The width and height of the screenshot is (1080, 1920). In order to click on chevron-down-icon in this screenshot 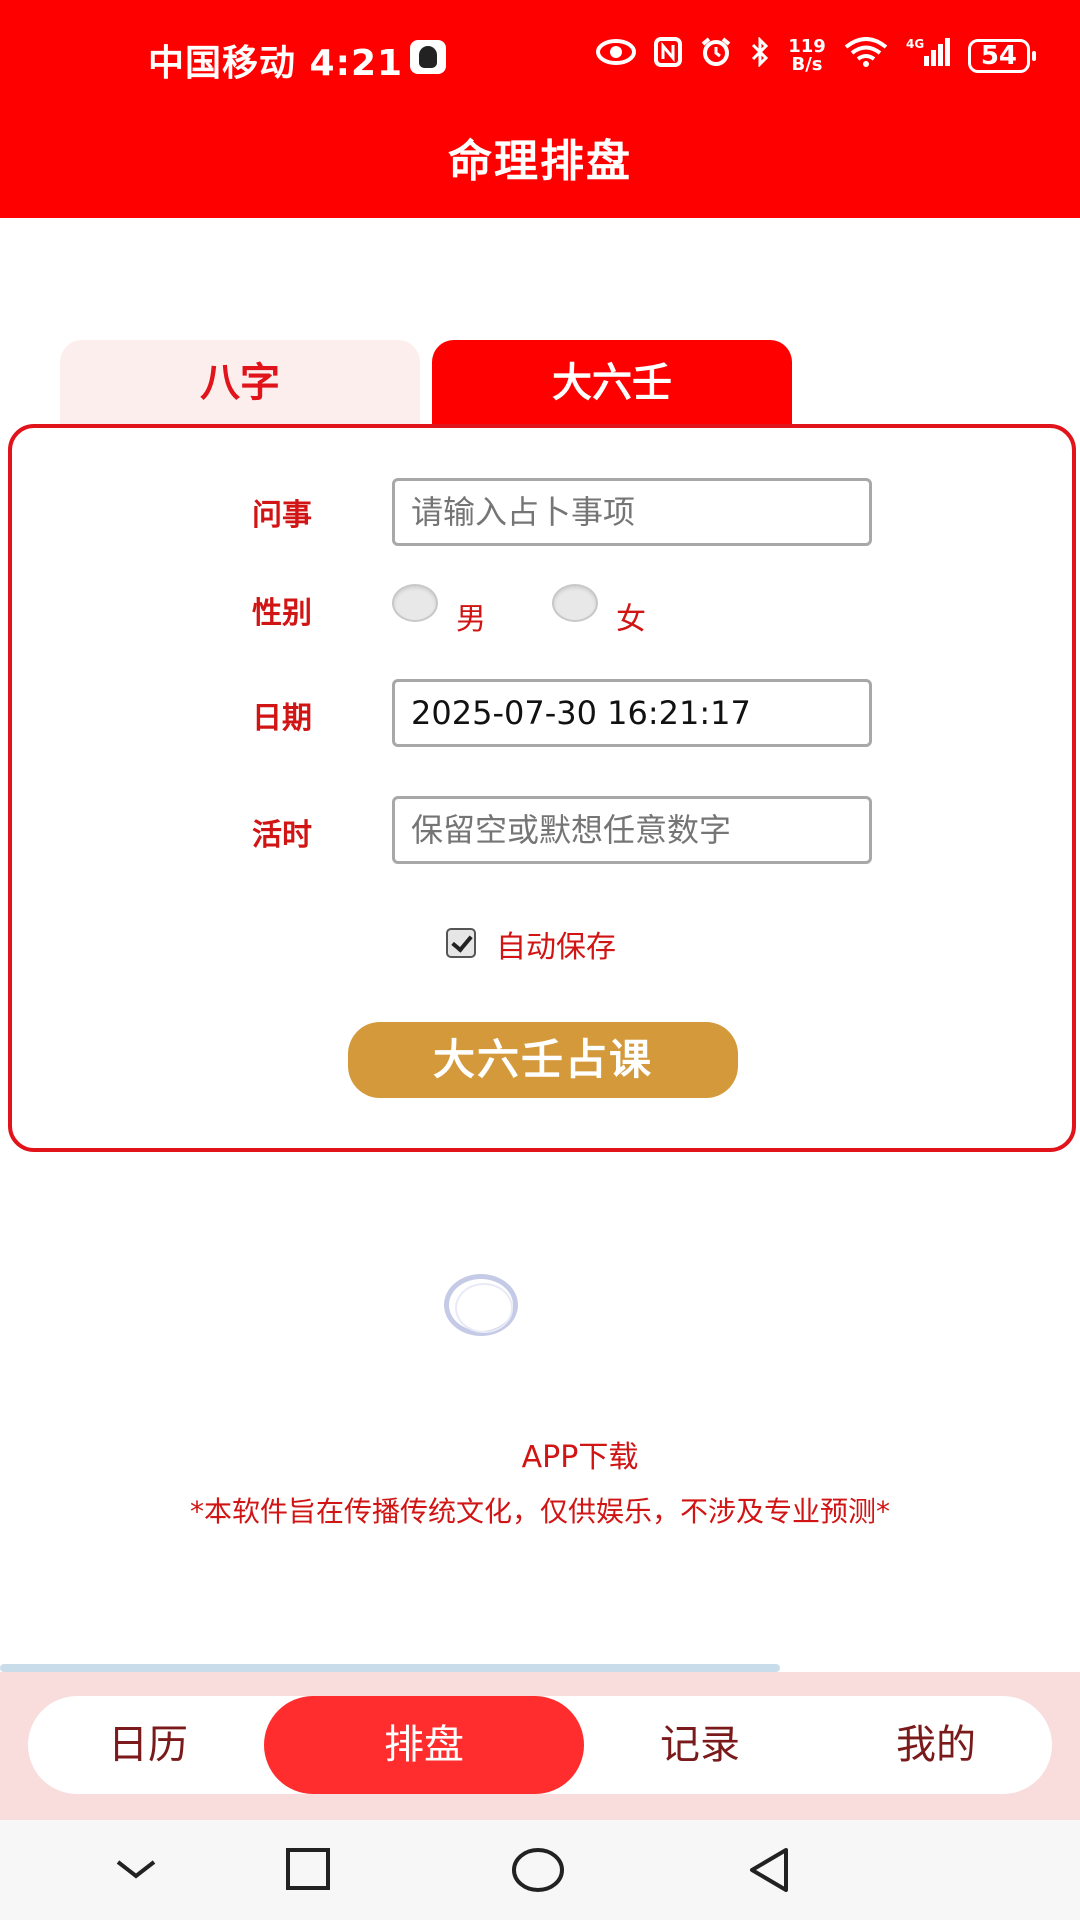, I will do `click(136, 1870)`.